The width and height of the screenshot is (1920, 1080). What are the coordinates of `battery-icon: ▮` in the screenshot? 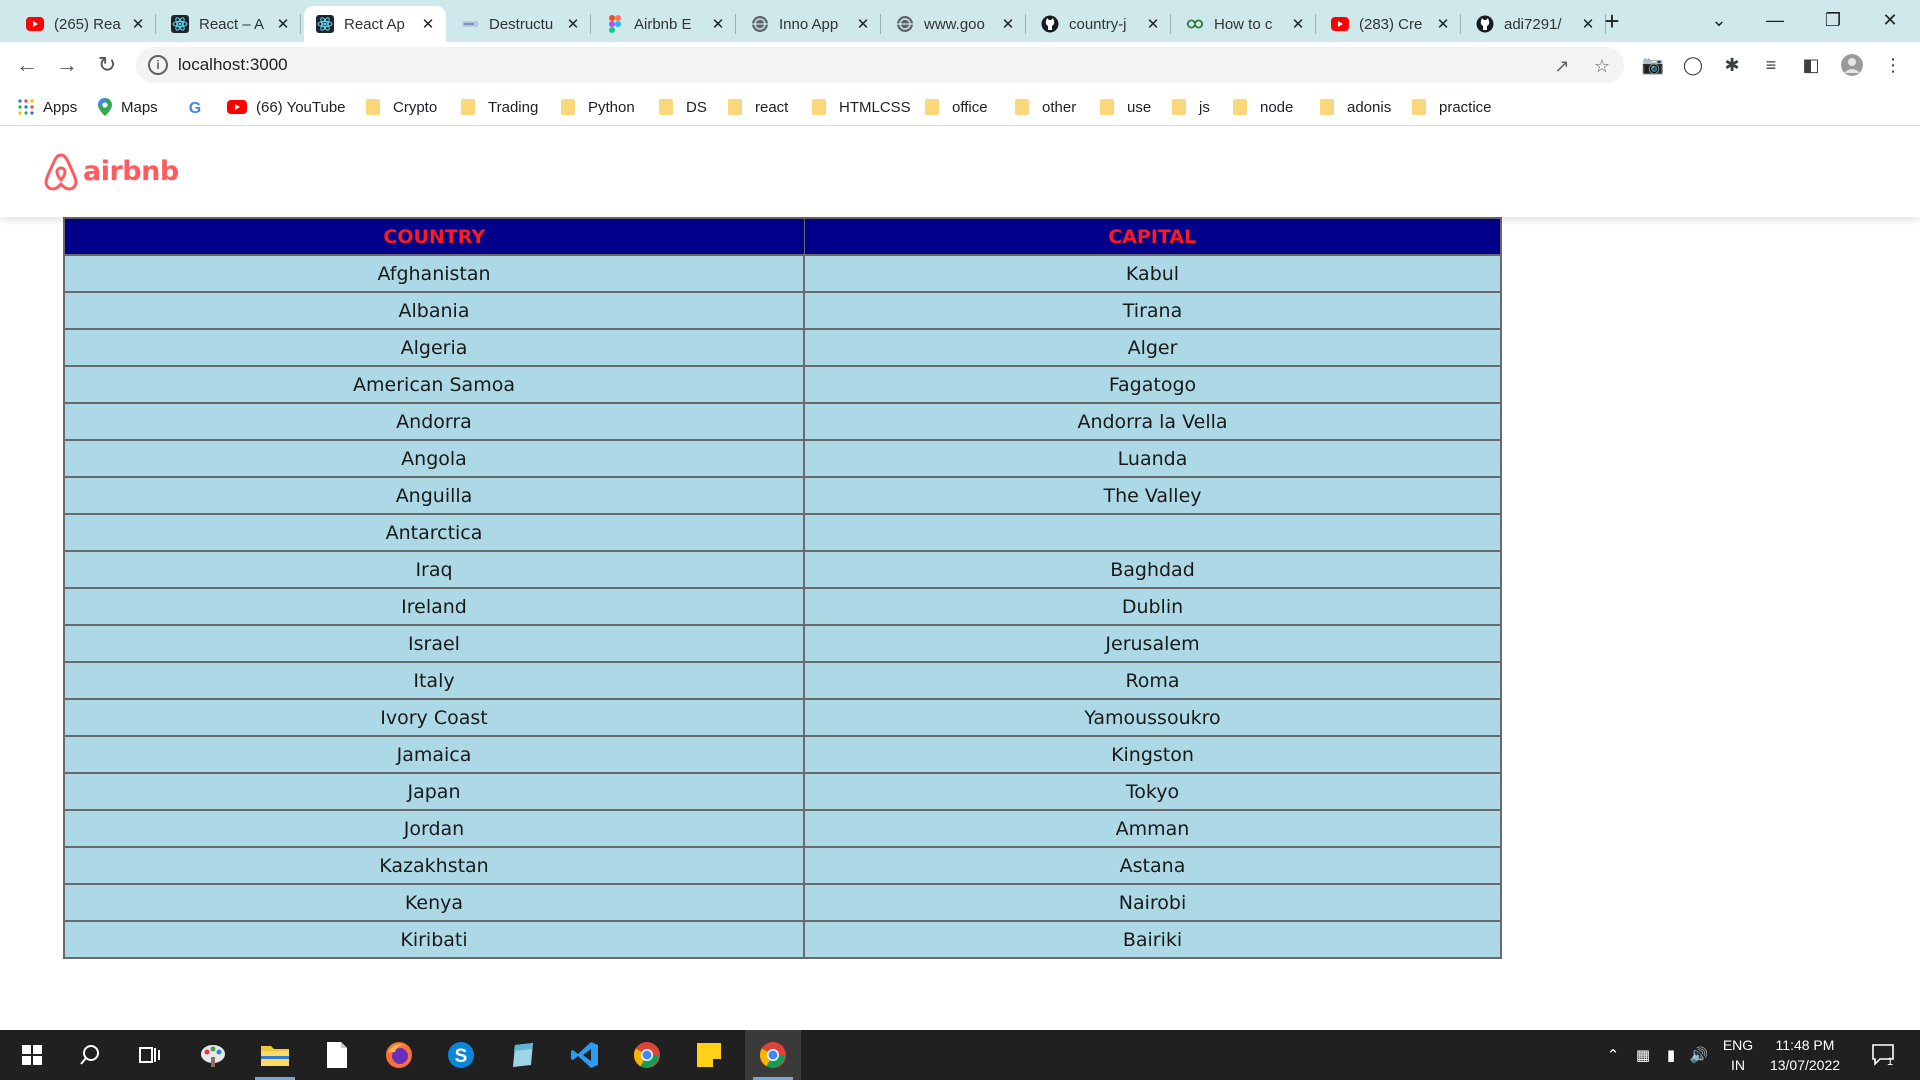 It's located at (1671, 1055).